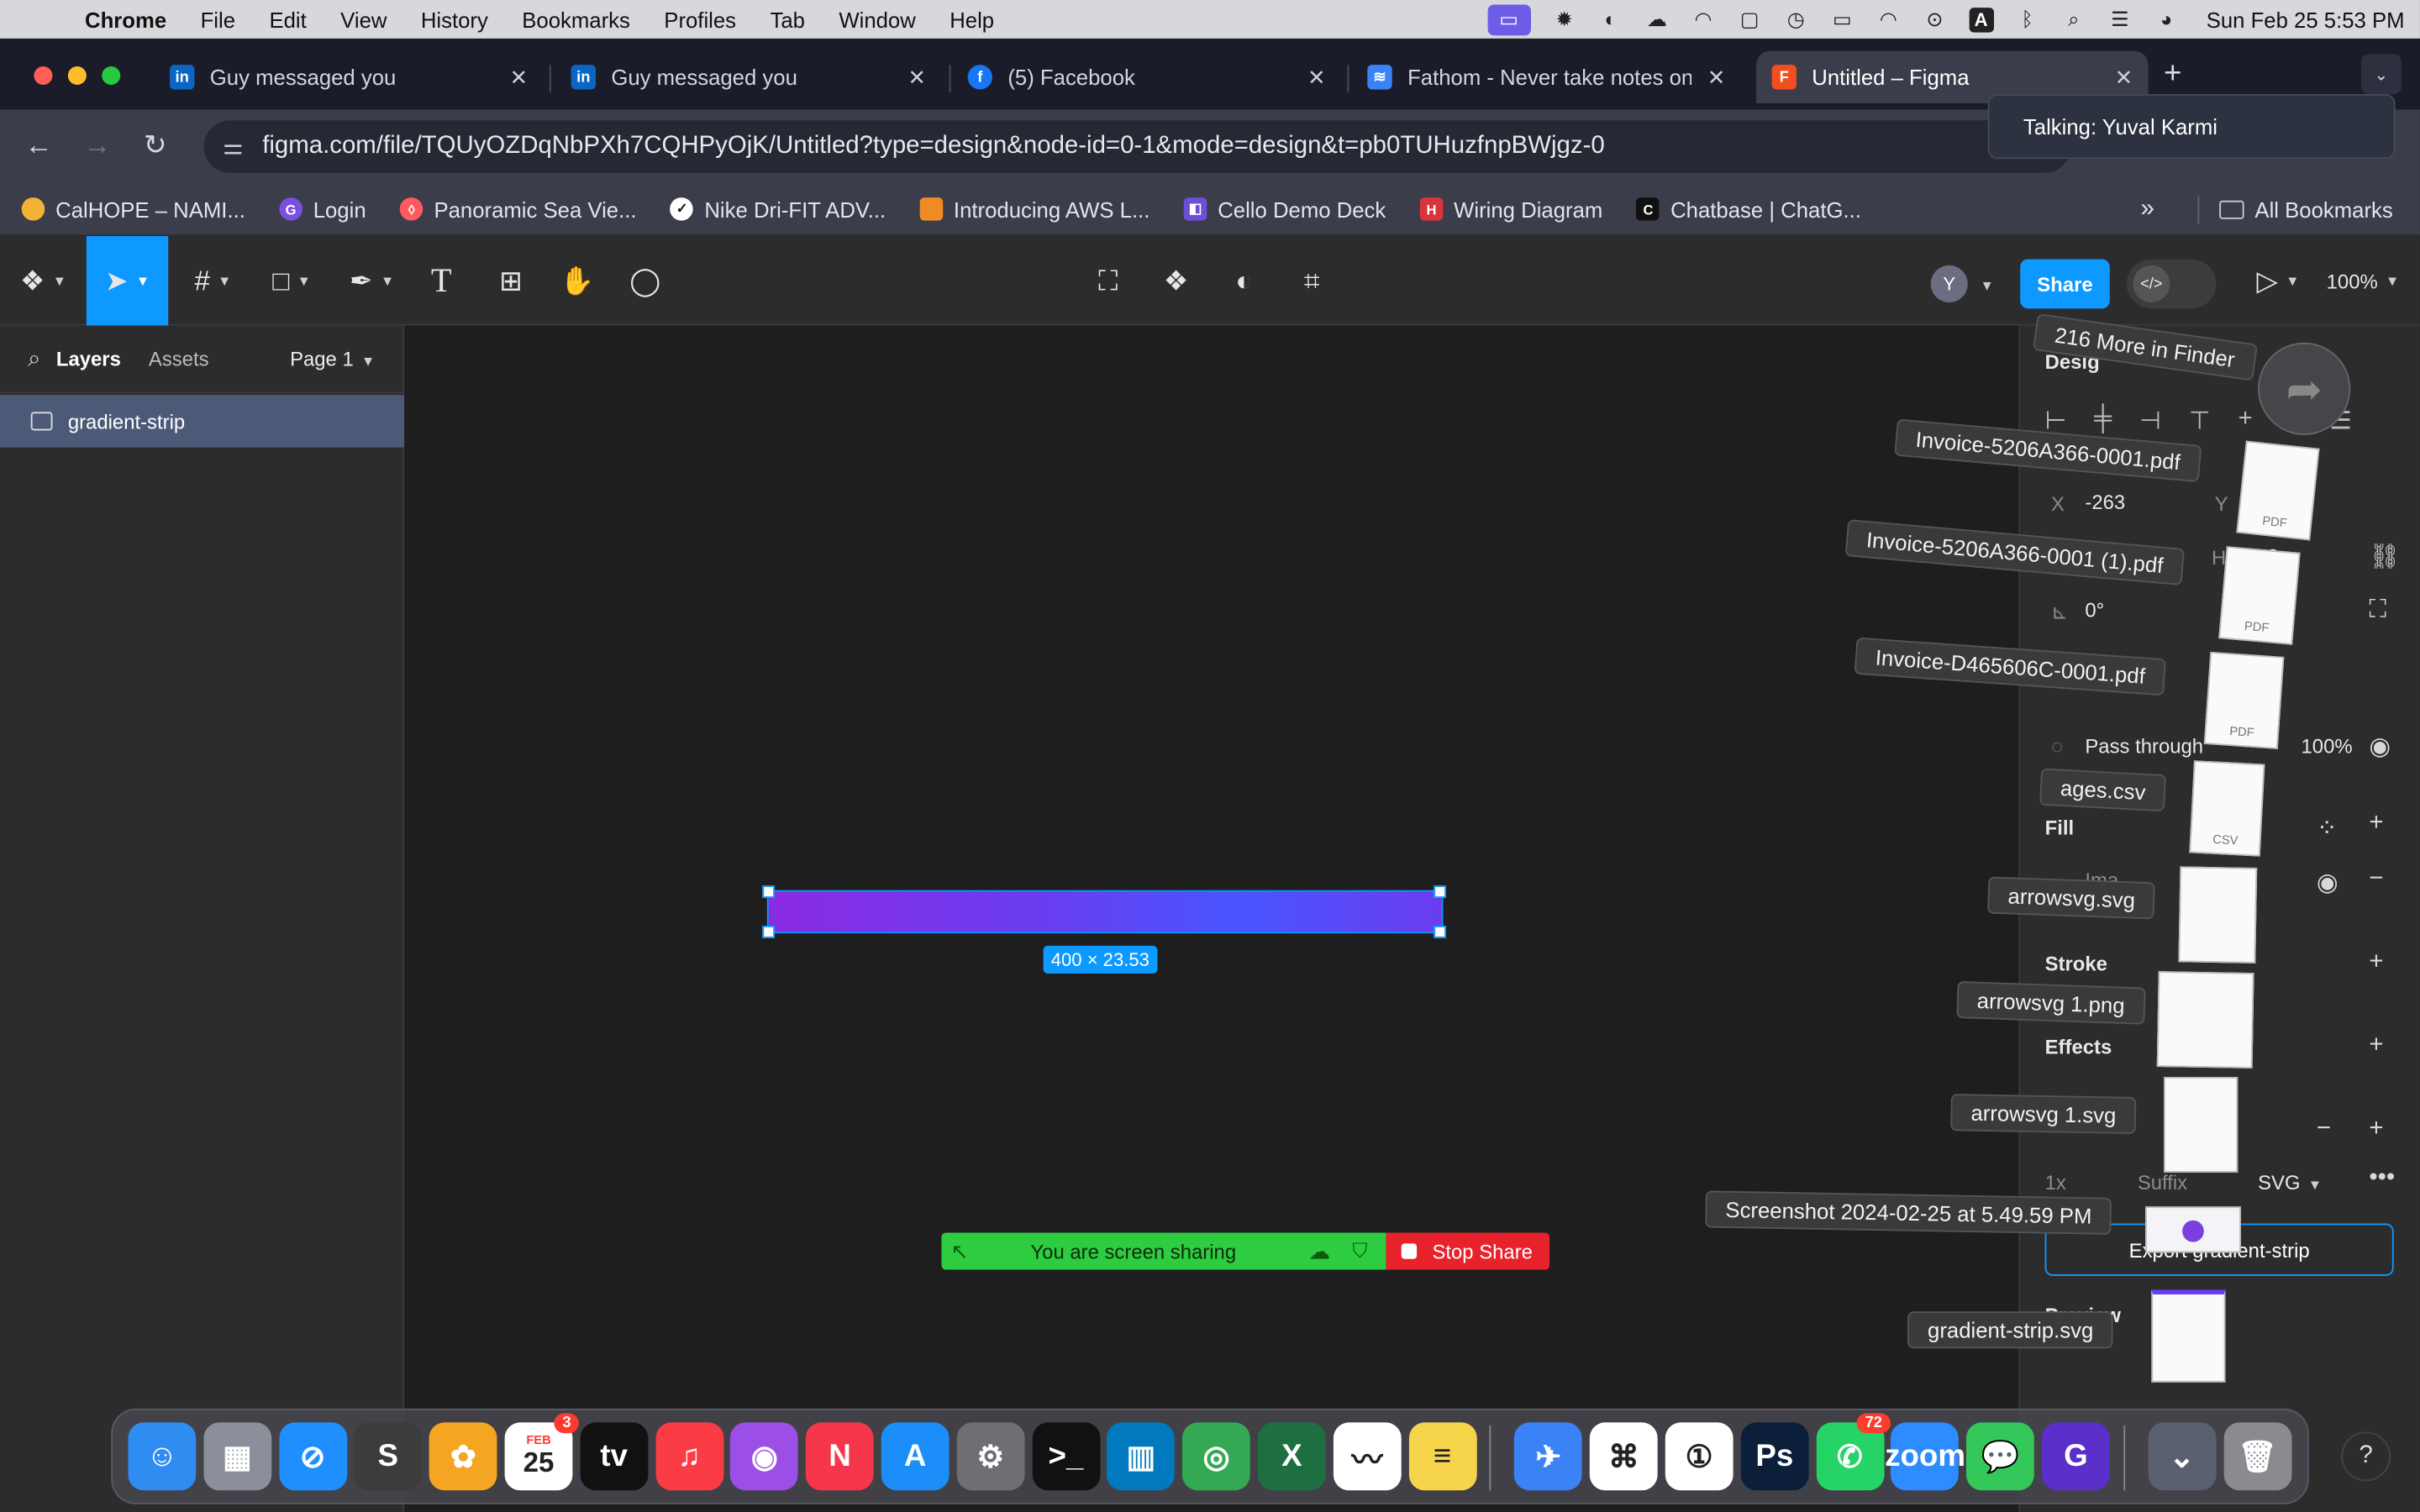  I want to click on expand-icon: ⛶, so click(2377, 611).